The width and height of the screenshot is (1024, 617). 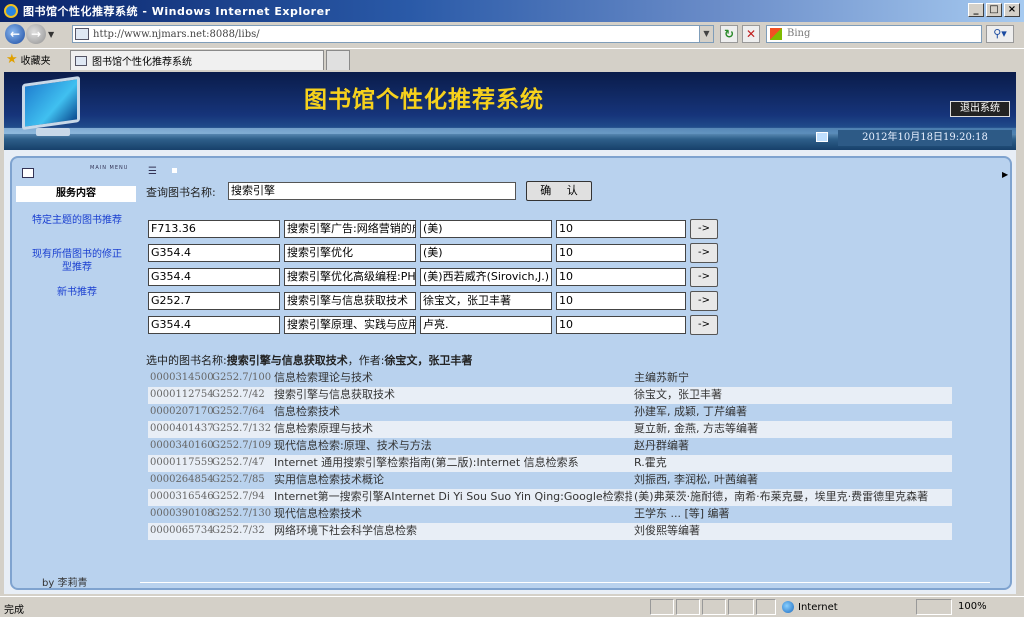 What do you see at coordinates (287, 360) in the screenshot?
I see `selected-title: 搜索引擎与信息获取技术` at bounding box center [287, 360].